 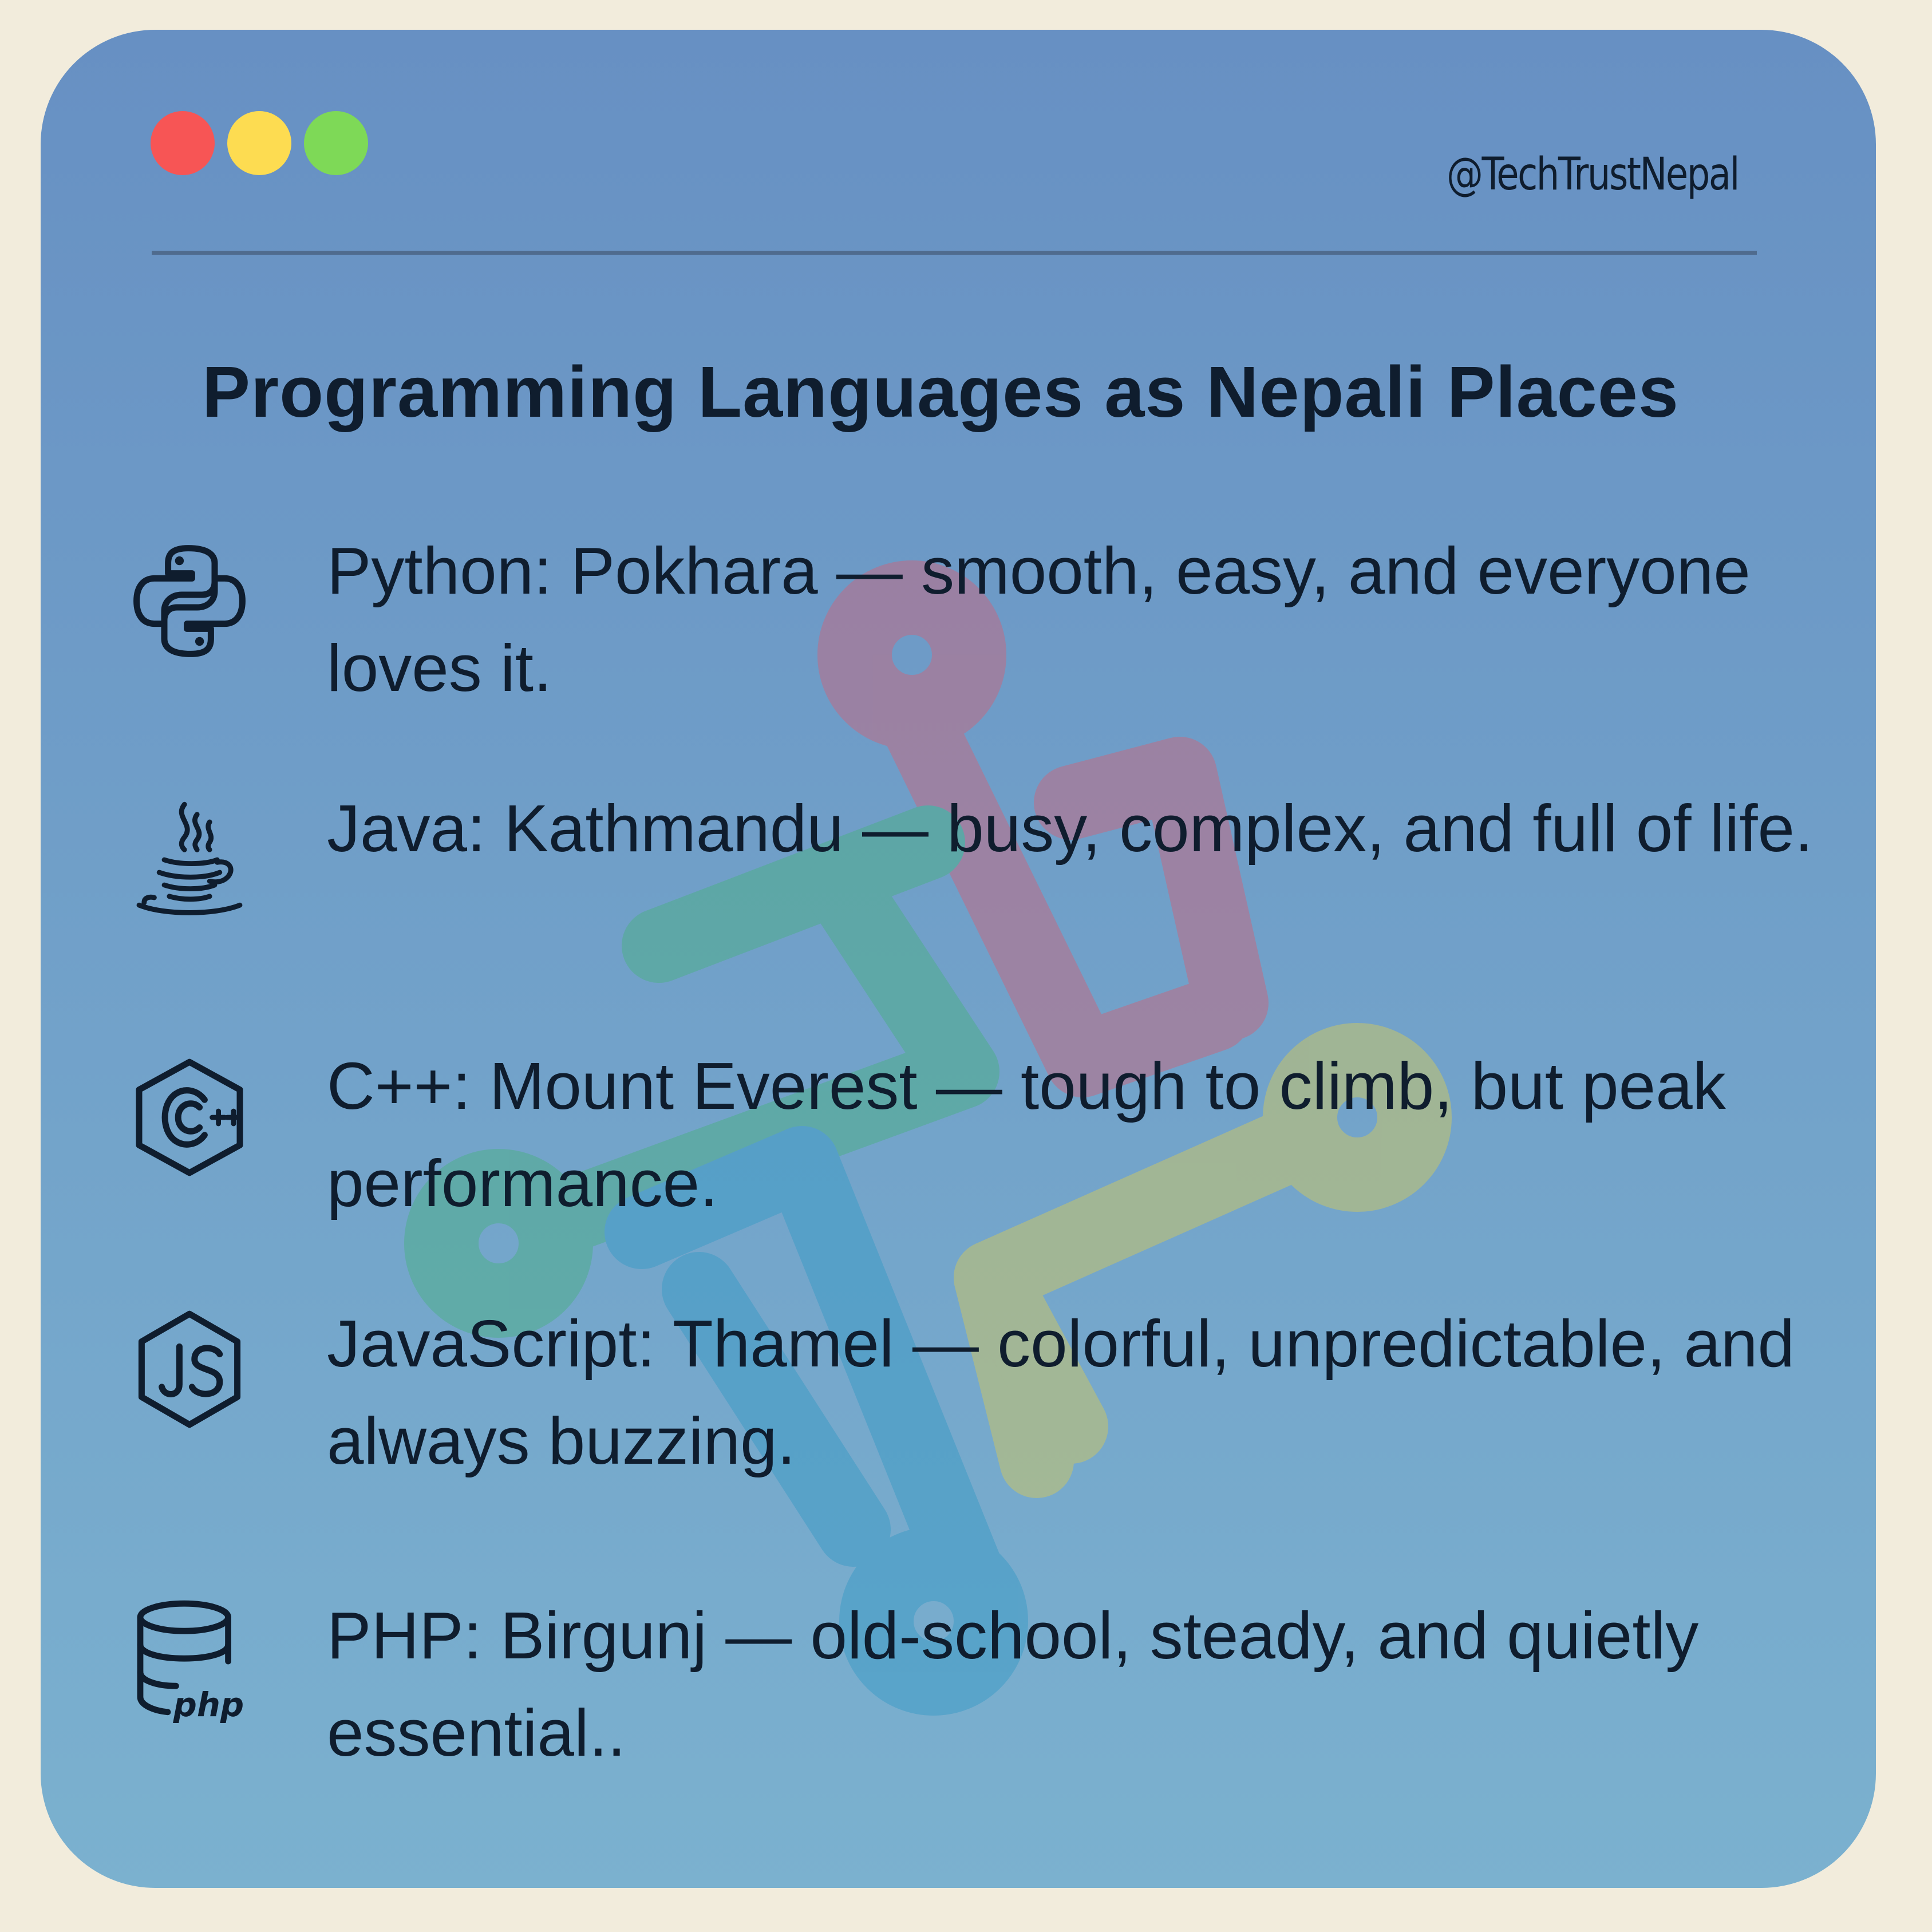 I want to click on cpp-icon, so click(x=189, y=1117).